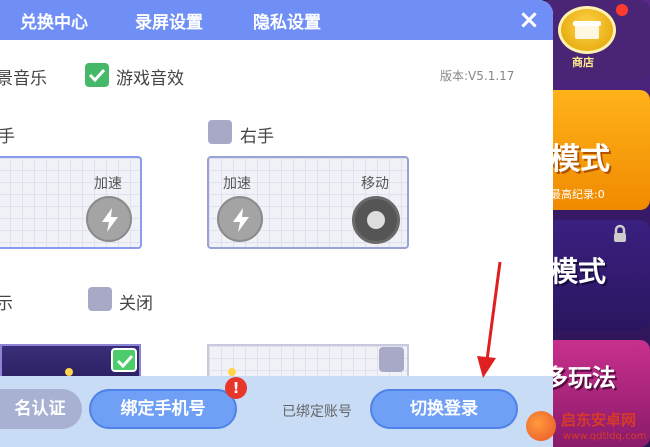  What do you see at coordinates (541, 426) in the screenshot?
I see `watermark-logo-icon` at bounding box center [541, 426].